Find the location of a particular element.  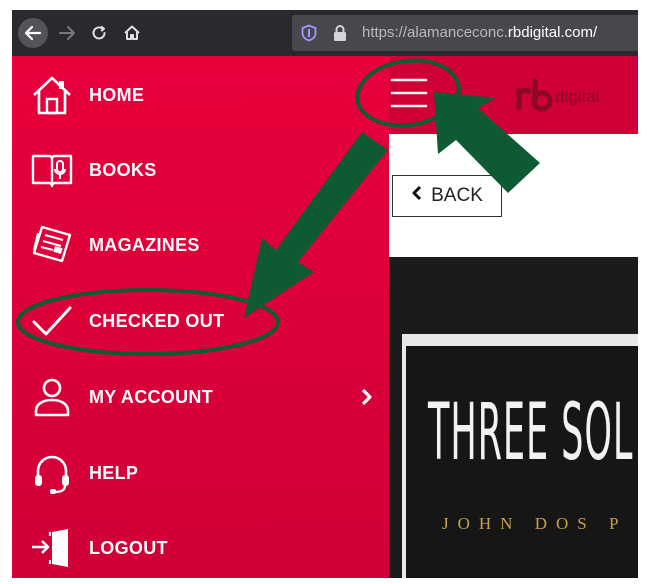

chevron-left-icon is located at coordinates (418, 196).